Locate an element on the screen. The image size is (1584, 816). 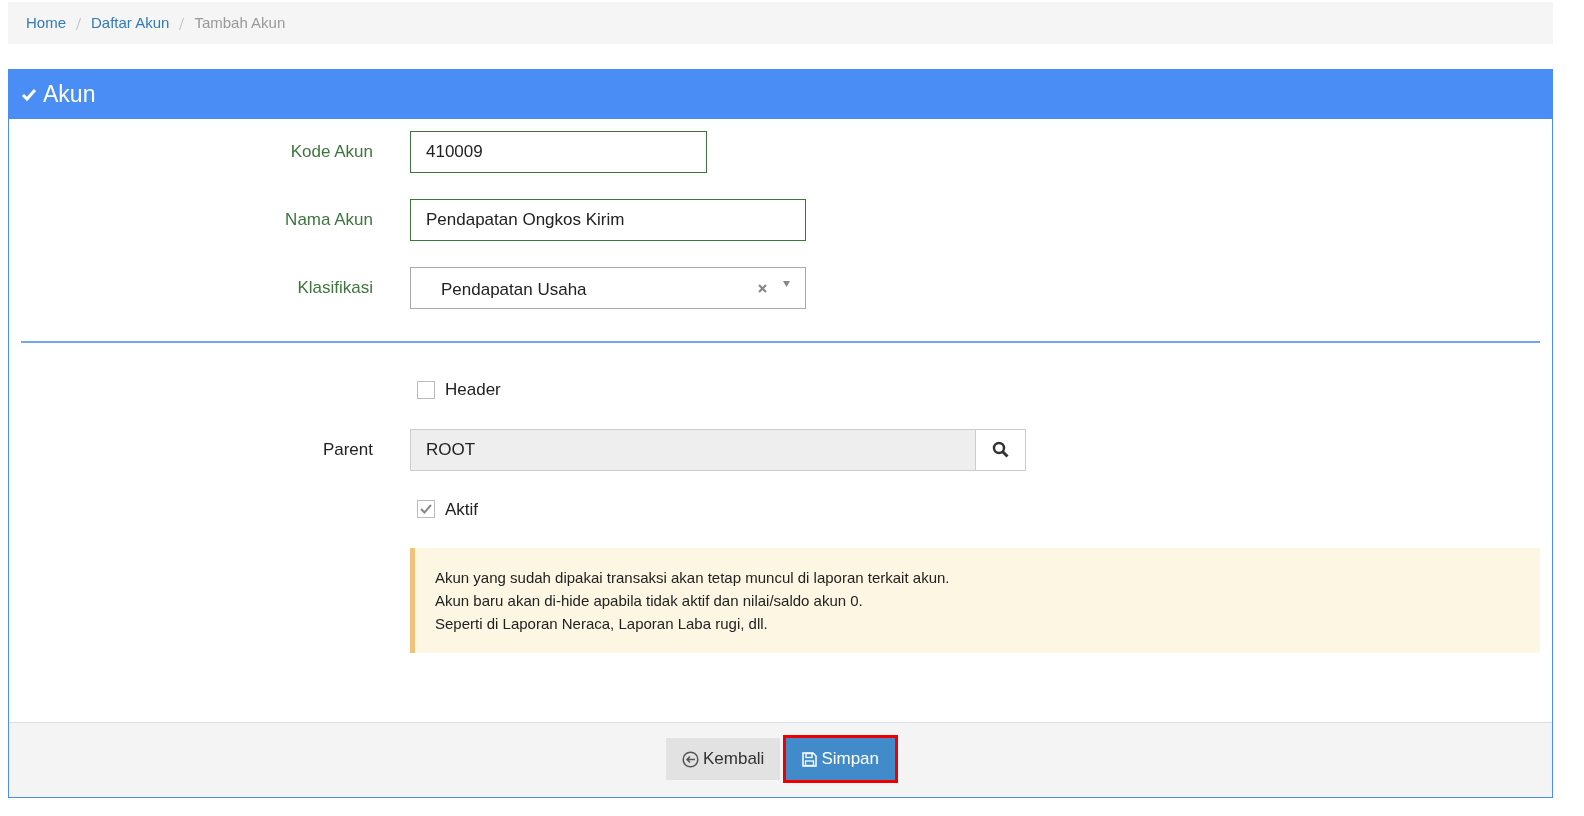
clear-icon is located at coordinates (762, 288).